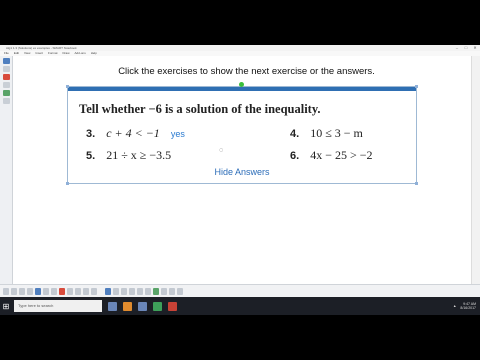  What do you see at coordinates (475, 170) in the screenshot?
I see `vertical-scrollbar` at bounding box center [475, 170].